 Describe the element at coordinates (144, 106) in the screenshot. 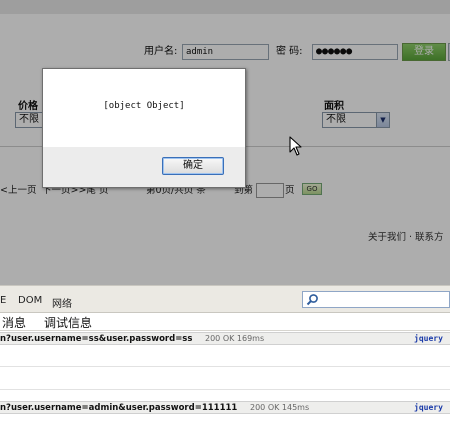

I see `dialog-message: [object Object]` at that location.